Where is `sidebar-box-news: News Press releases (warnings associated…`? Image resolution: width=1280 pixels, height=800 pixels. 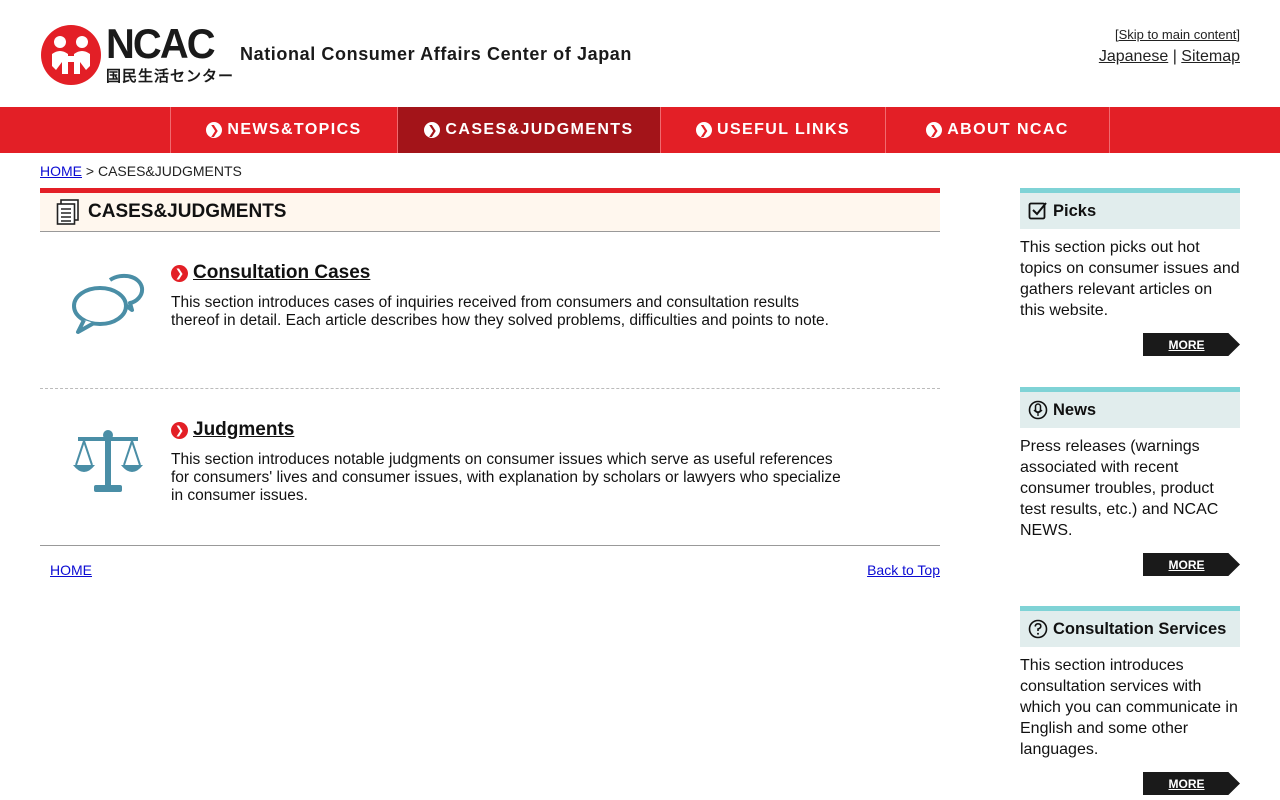 sidebar-box-news: News Press releases (warnings associated… is located at coordinates (1130, 481).